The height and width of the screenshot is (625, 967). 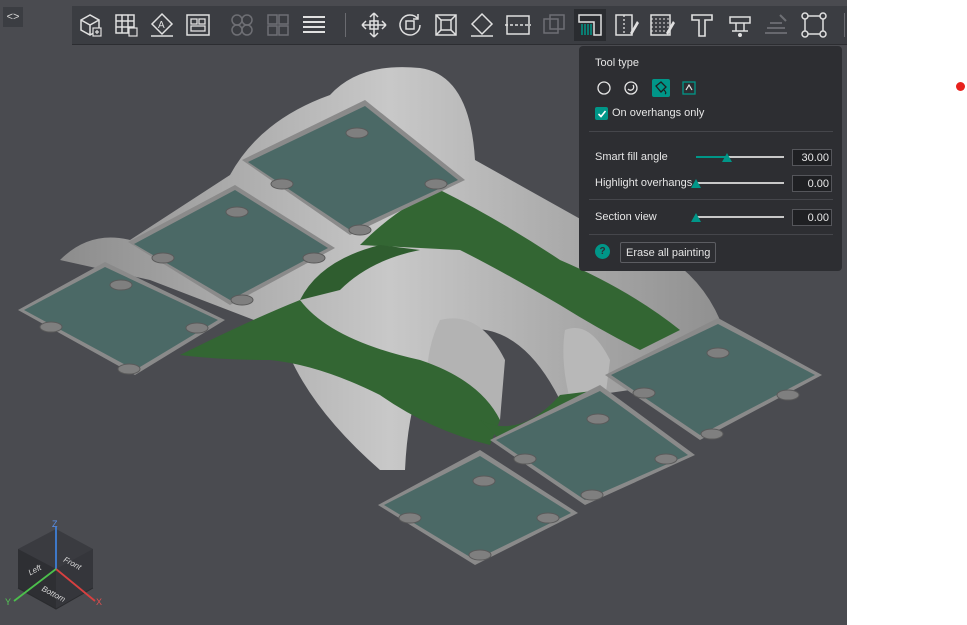 What do you see at coordinates (55, 570) in the screenshot?
I see `view-orientation-gizmo: Z X Y Left Front Bottom` at bounding box center [55, 570].